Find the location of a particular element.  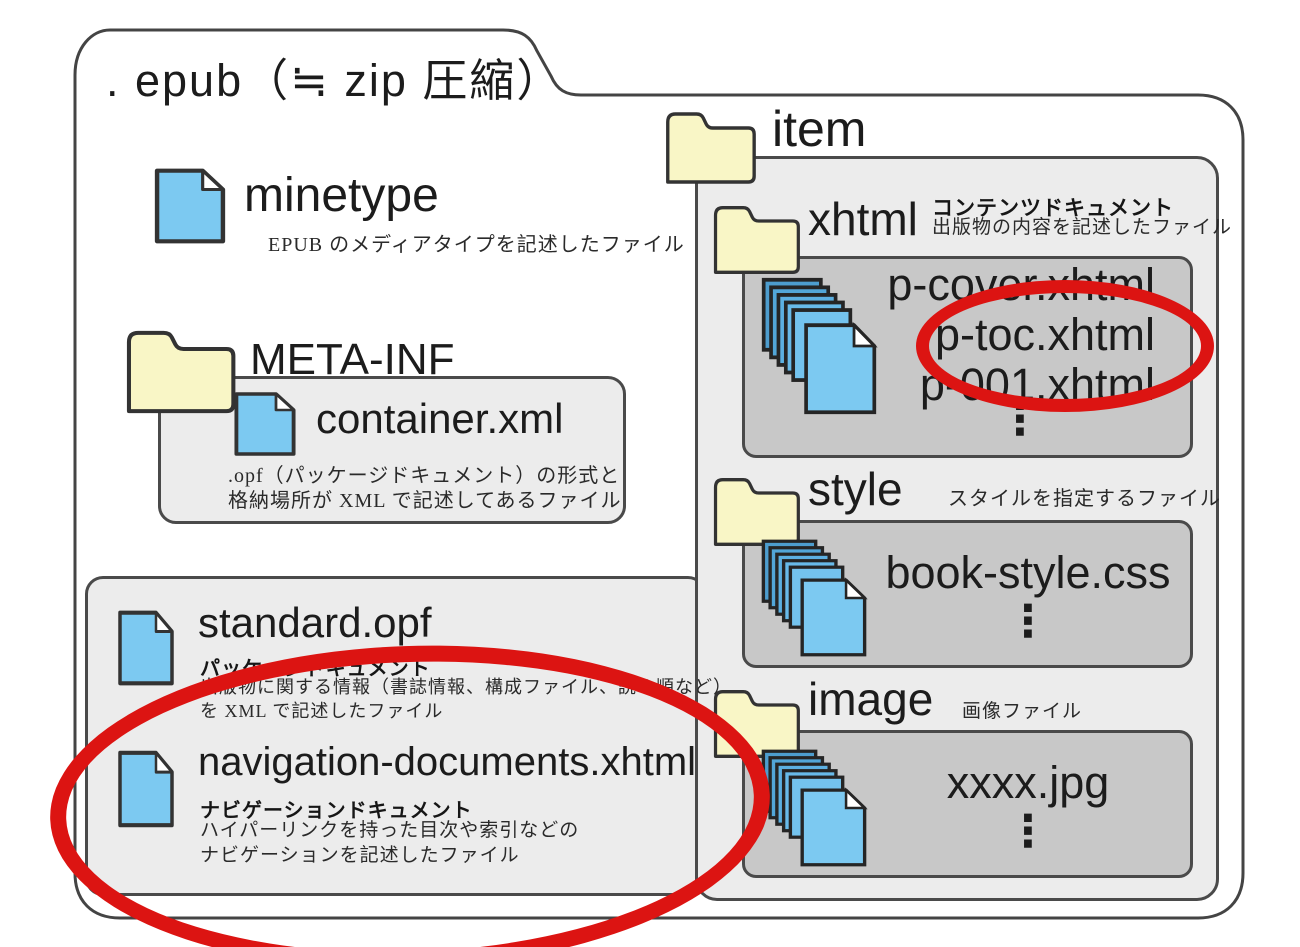

container-xml-desc-line2: 格納場所が XML で記述してあるファイル is located at coordinates (425, 501).